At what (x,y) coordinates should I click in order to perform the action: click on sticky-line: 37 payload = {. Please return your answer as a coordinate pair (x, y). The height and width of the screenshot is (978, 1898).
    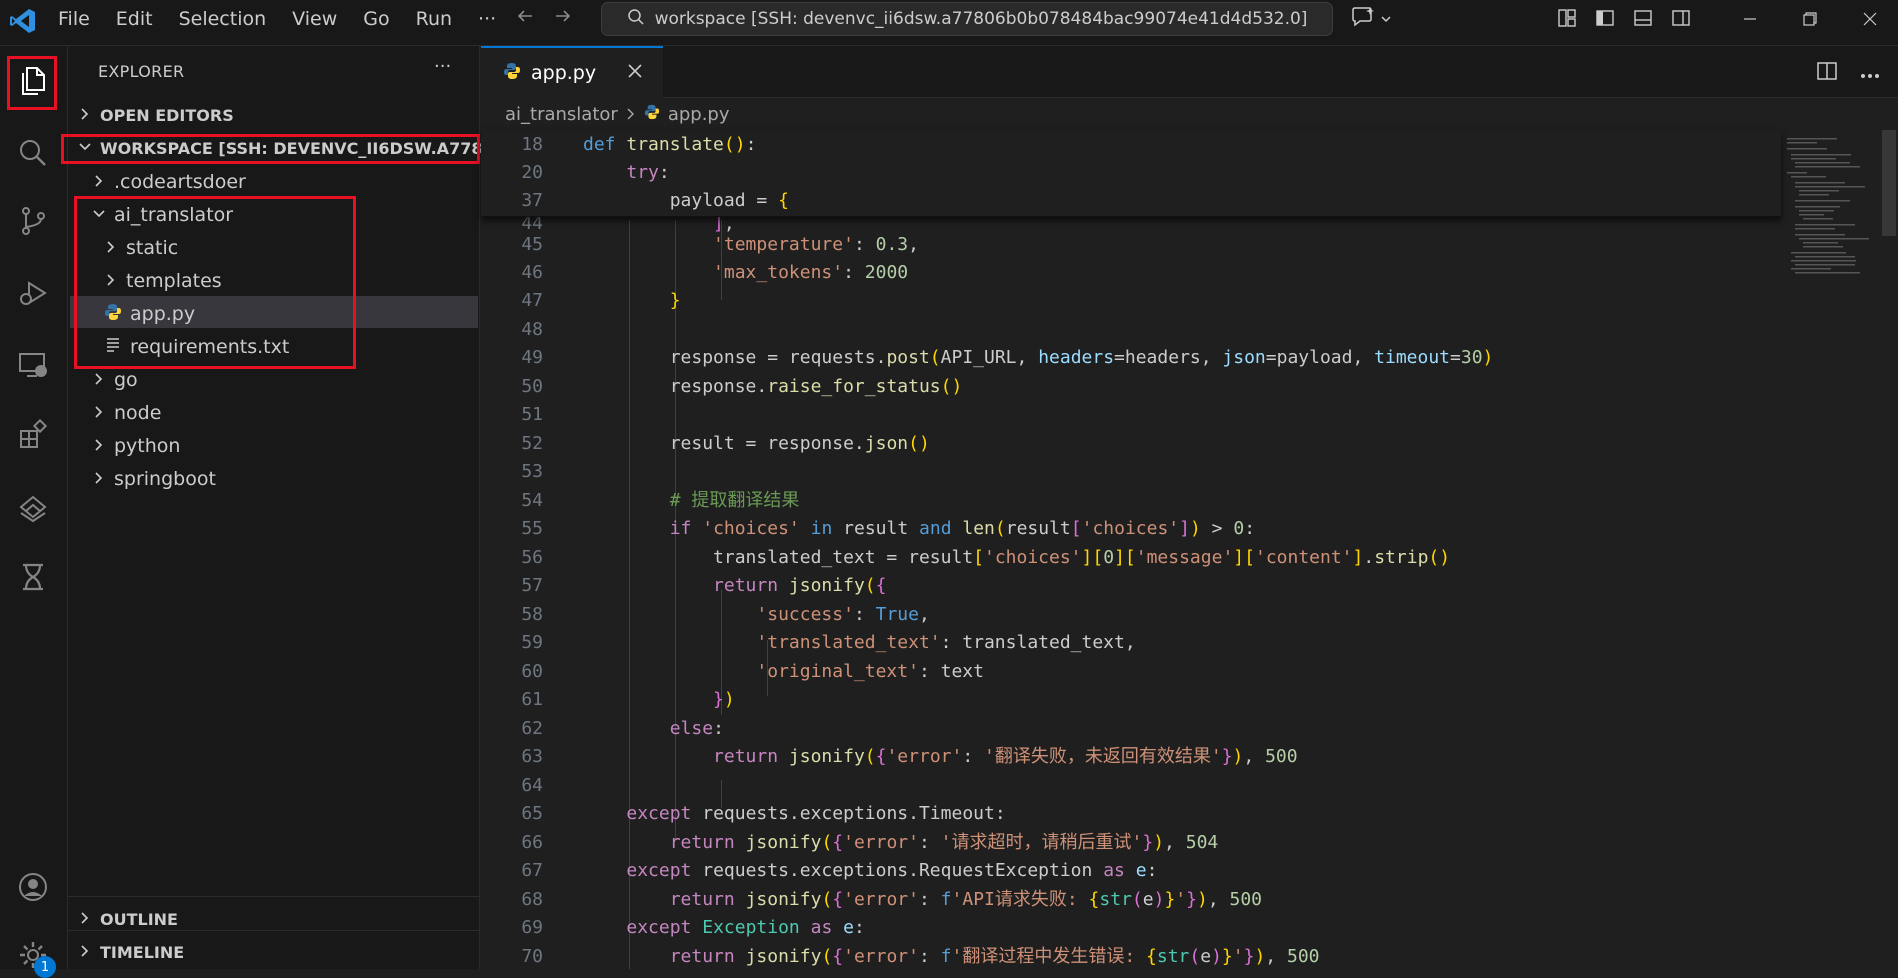
    Looking at the image, I should click on (1131, 201).